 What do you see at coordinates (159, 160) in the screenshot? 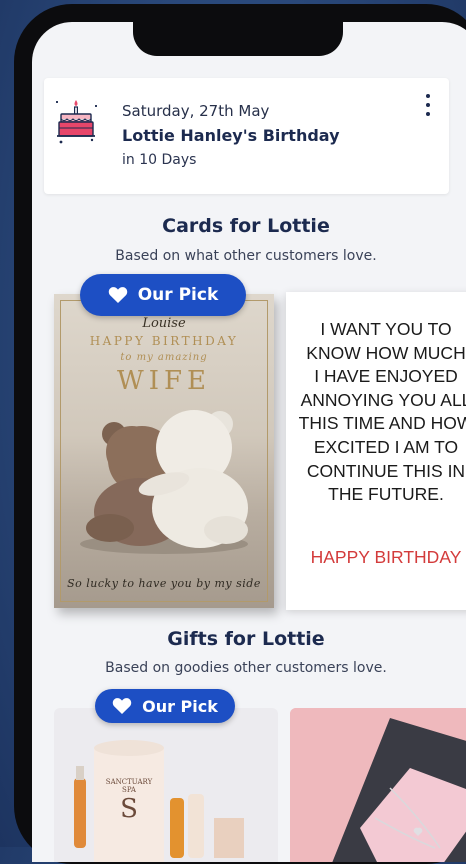
I see `event-countdown: in 10 Days` at bounding box center [159, 160].